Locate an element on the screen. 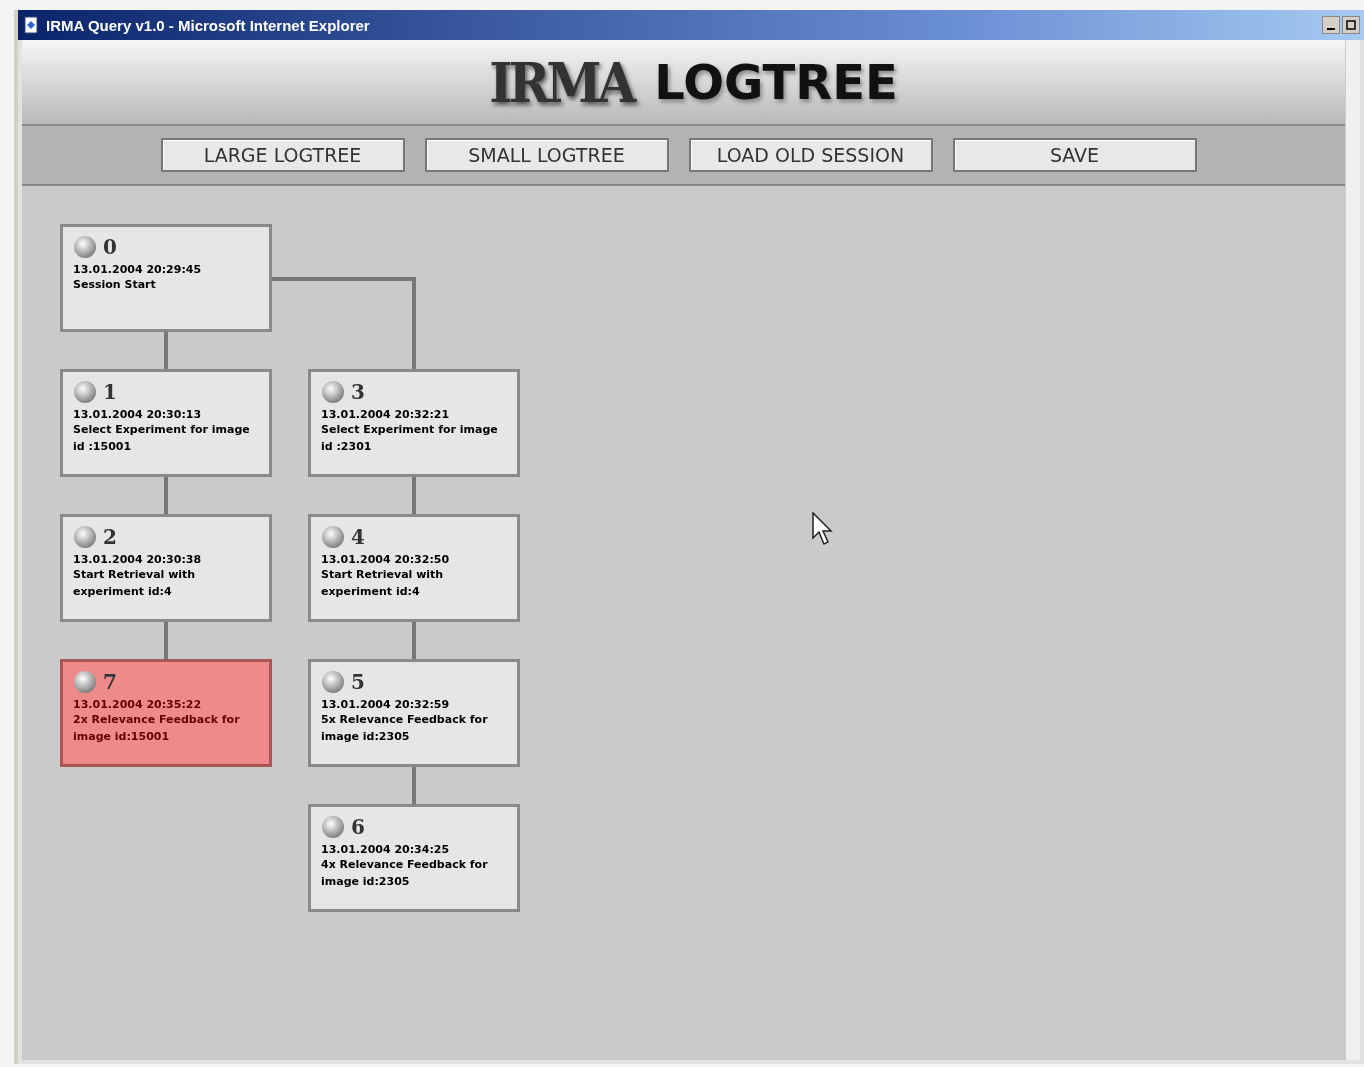  node-action: 2x Relevance Feedback for image id:15001 is located at coordinates (157, 728).